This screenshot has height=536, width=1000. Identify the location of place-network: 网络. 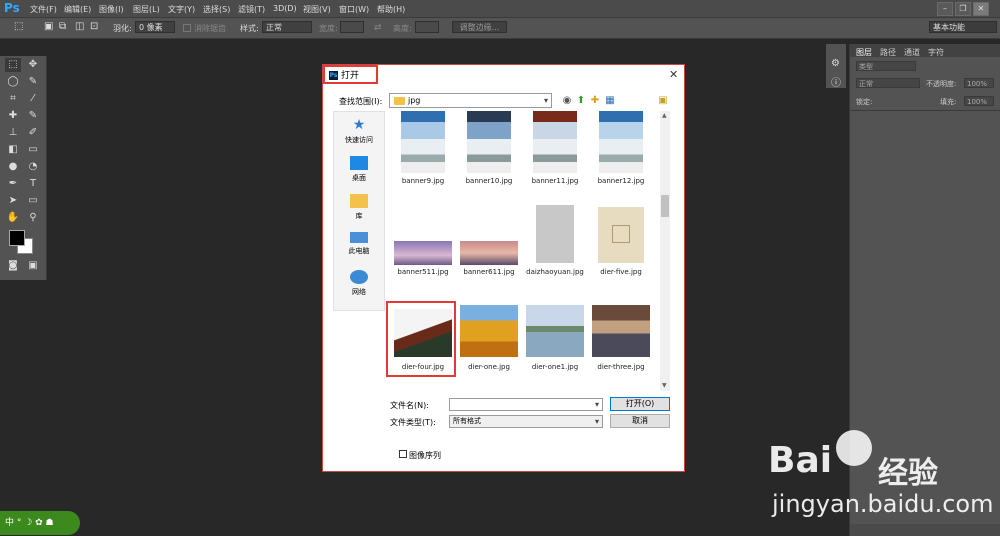
(359, 283).